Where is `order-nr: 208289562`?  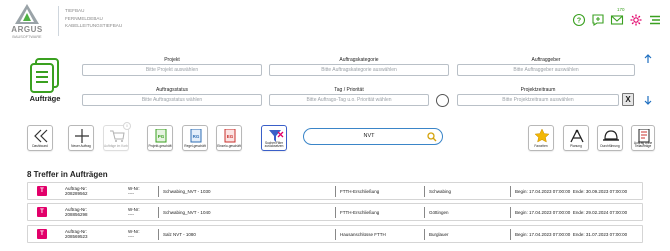 order-nr: 208289562 is located at coordinates (76, 193).